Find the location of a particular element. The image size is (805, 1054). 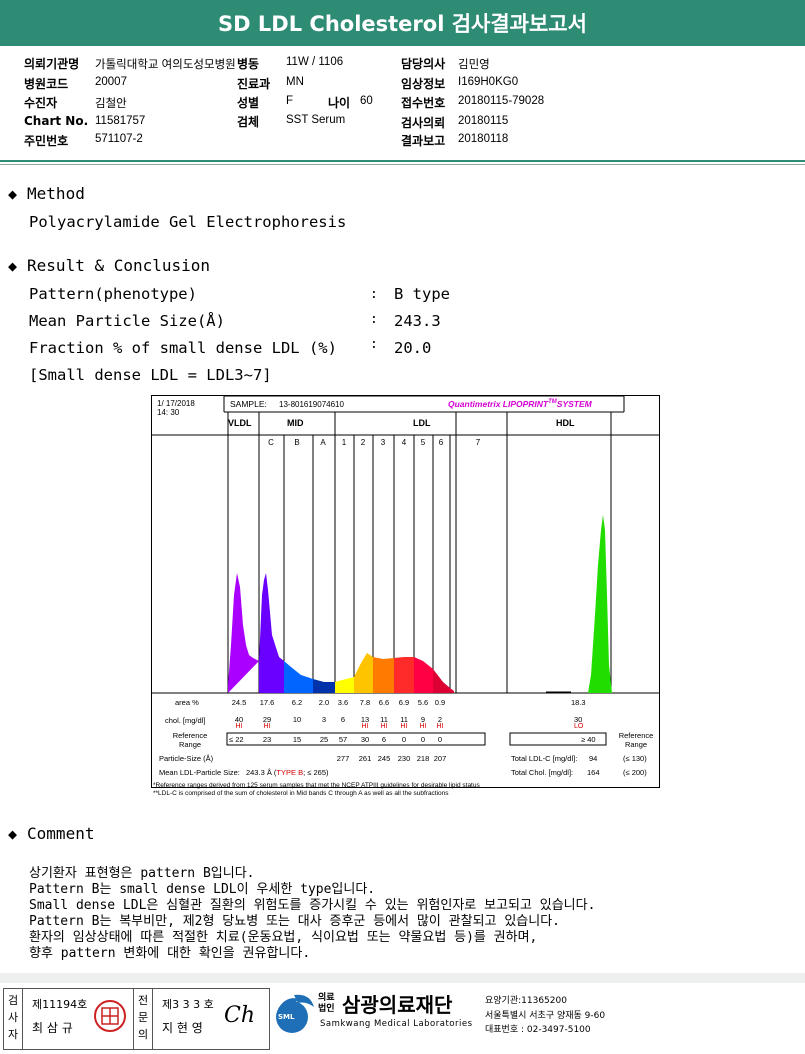

info-value-doctor: 김민영 is located at coordinates (474, 65).